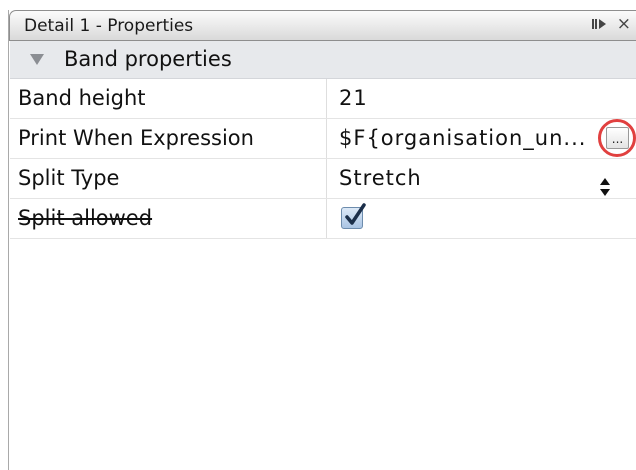  Describe the element at coordinates (353, 98) in the screenshot. I see `band-height-text: 21` at that location.